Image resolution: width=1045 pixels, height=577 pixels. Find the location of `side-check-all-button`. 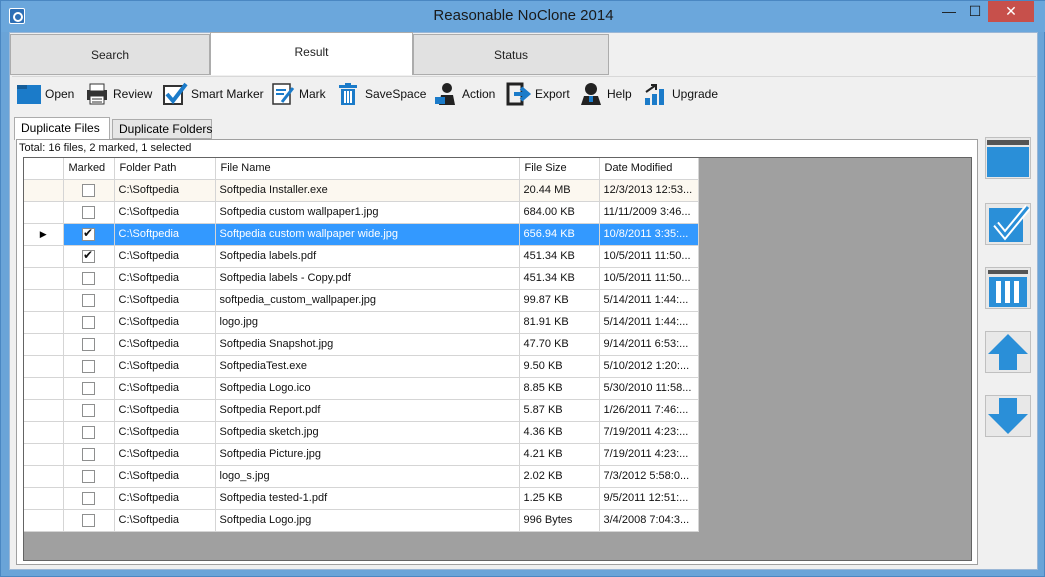

side-check-all-button is located at coordinates (1008, 224).